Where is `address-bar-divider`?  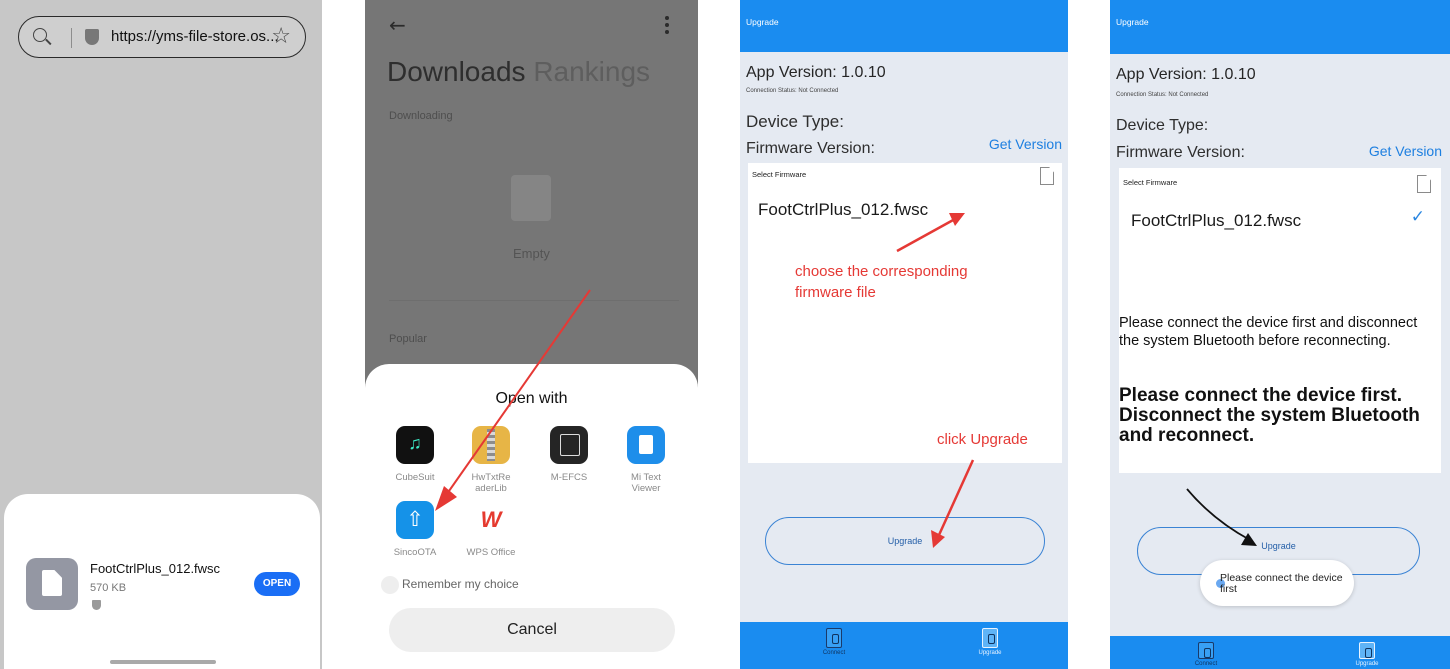
address-bar-divider is located at coordinates (71, 38).